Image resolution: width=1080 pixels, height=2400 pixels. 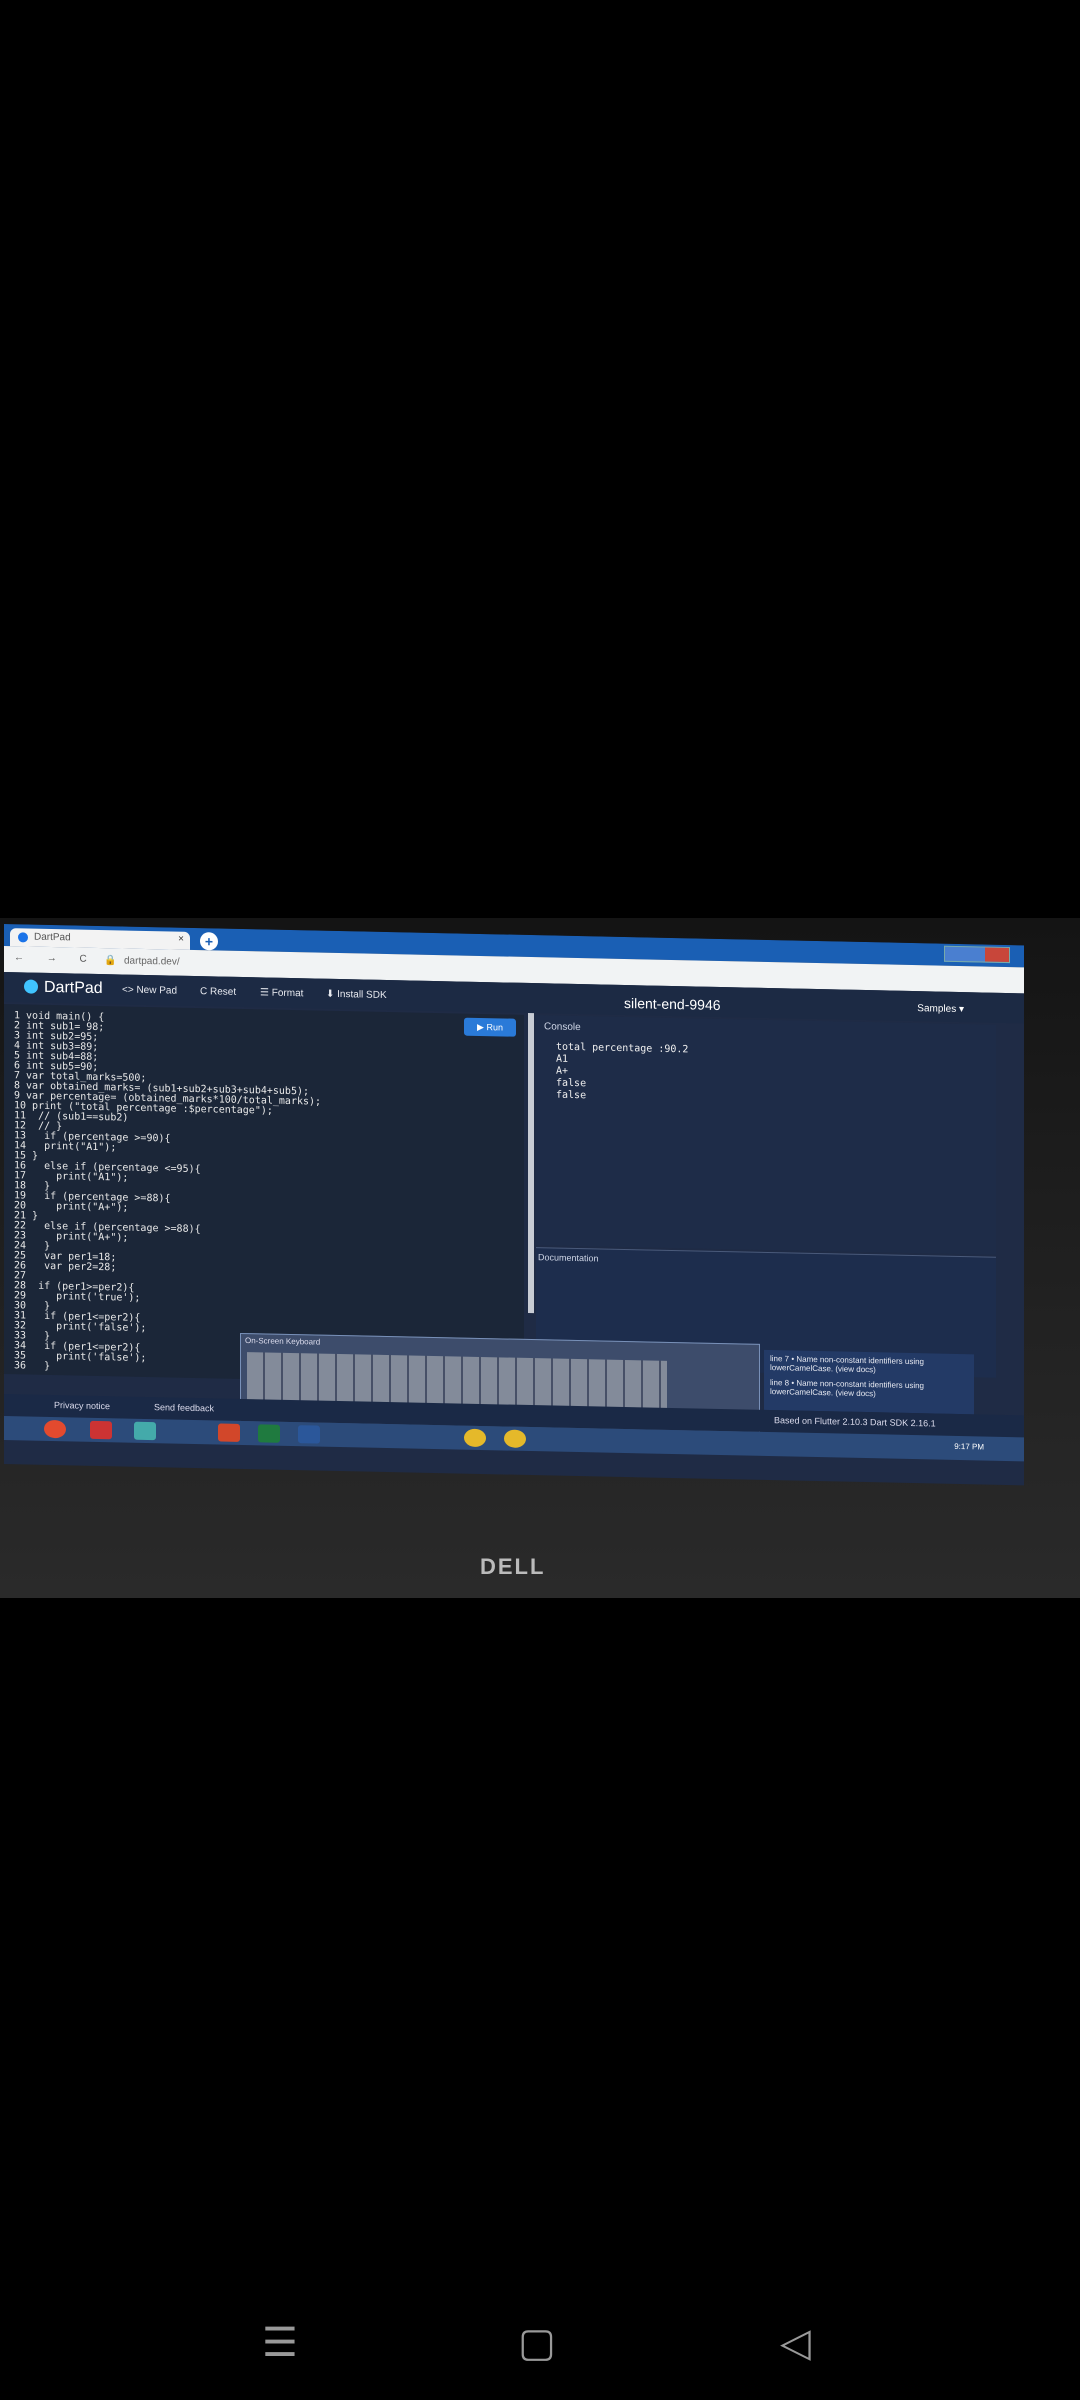 I want to click on documentation-label: Documentation, so click(x=568, y=1258).